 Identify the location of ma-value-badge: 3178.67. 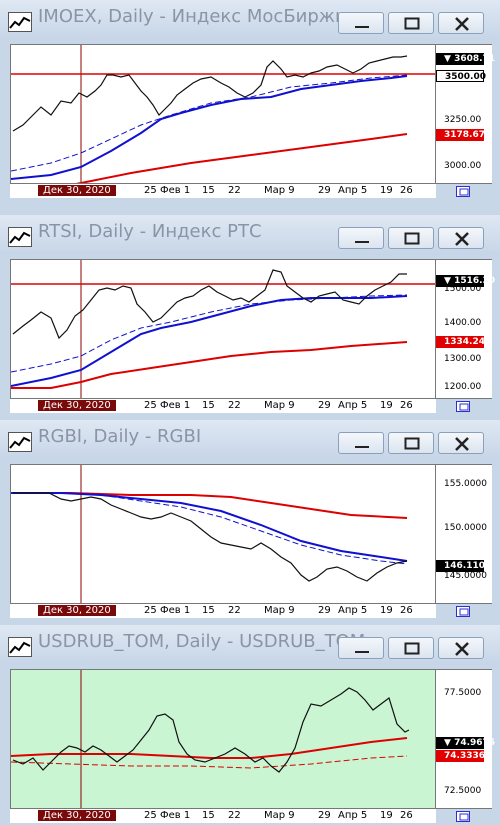
(460, 135).